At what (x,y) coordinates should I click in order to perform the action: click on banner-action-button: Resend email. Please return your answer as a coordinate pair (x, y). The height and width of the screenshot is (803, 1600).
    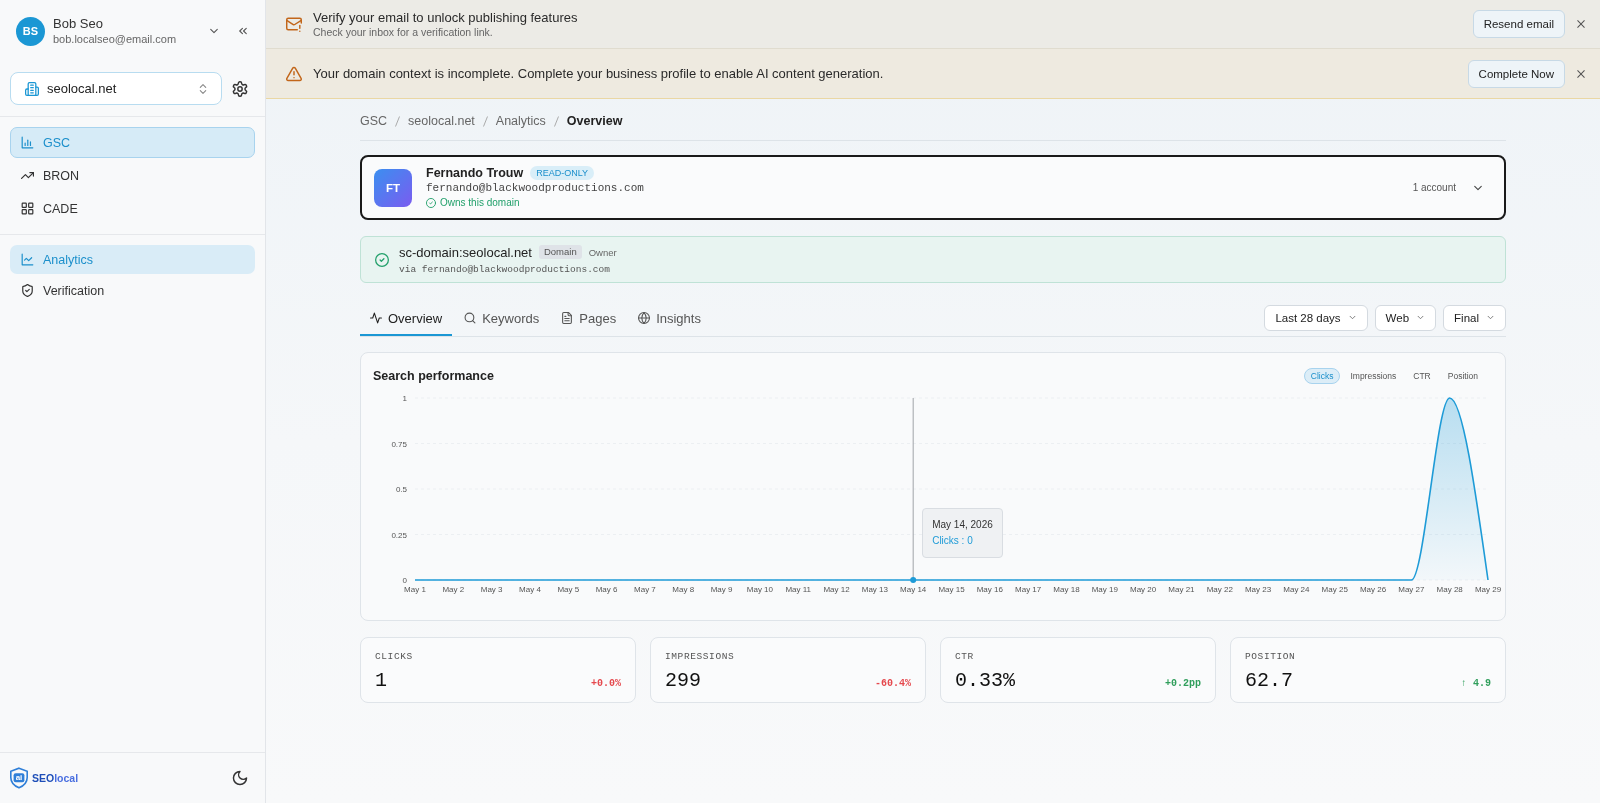
    Looking at the image, I should click on (1518, 24).